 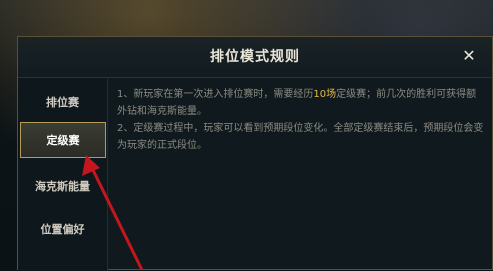 What do you see at coordinates (116, 217) in the screenshot?
I see `arrow-shaft` at bounding box center [116, 217].